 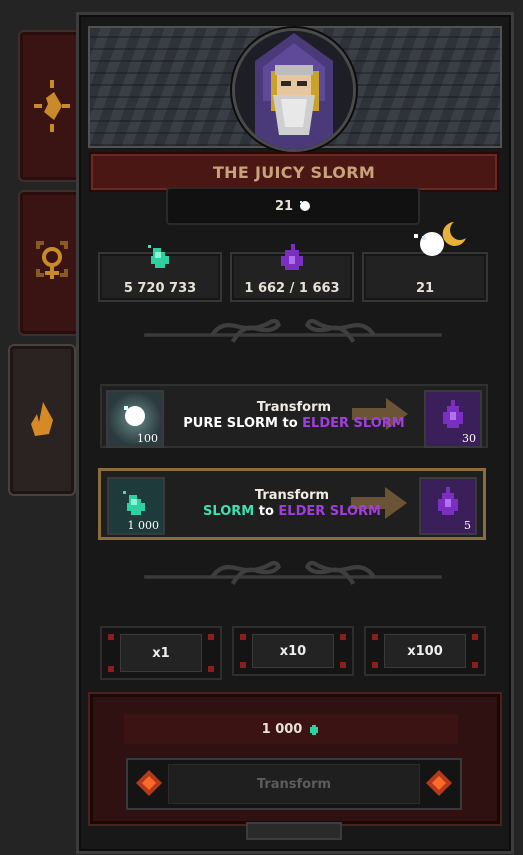 What do you see at coordinates (52, 106) in the screenshot?
I see `flame-sparkle-icon` at bounding box center [52, 106].